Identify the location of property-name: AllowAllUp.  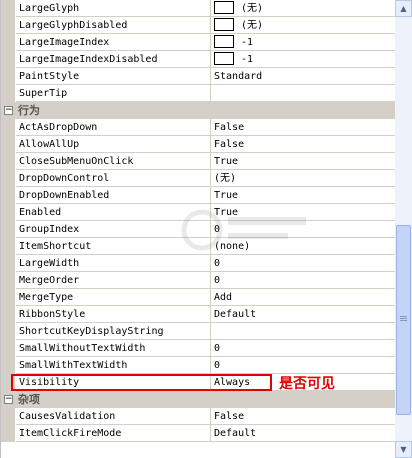
(113, 144).